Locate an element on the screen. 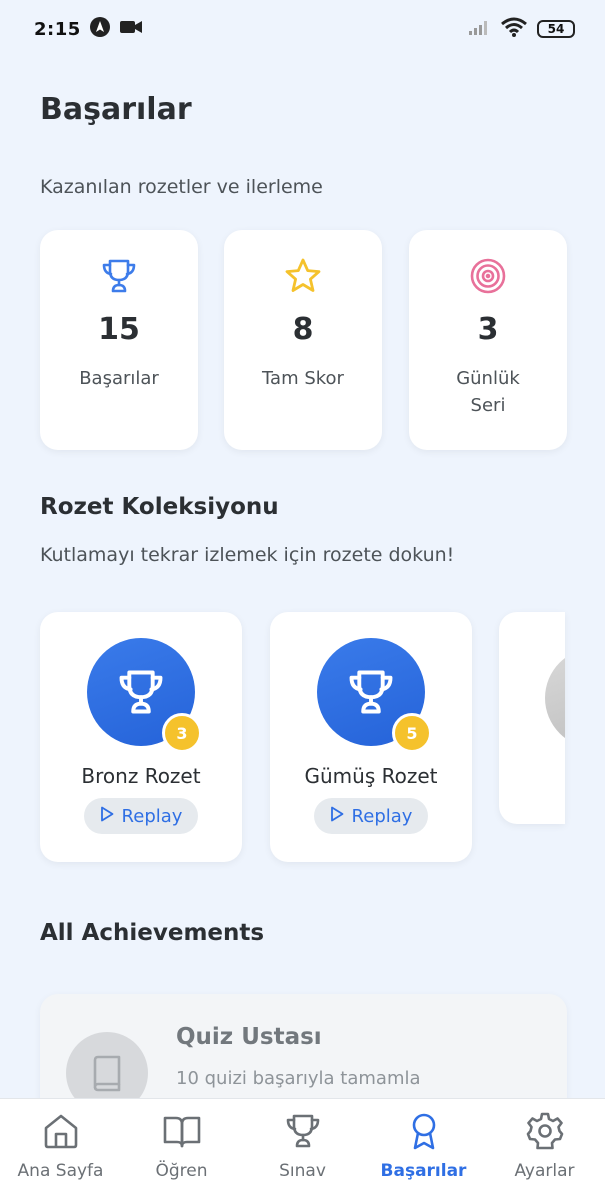  star-icon is located at coordinates (303, 276).